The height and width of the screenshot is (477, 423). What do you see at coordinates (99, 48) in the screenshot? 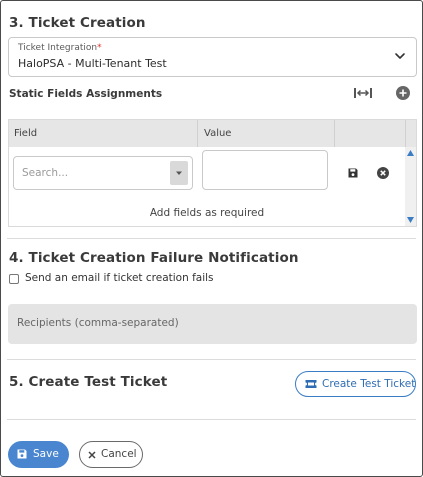
I see `required-mark: *` at bounding box center [99, 48].